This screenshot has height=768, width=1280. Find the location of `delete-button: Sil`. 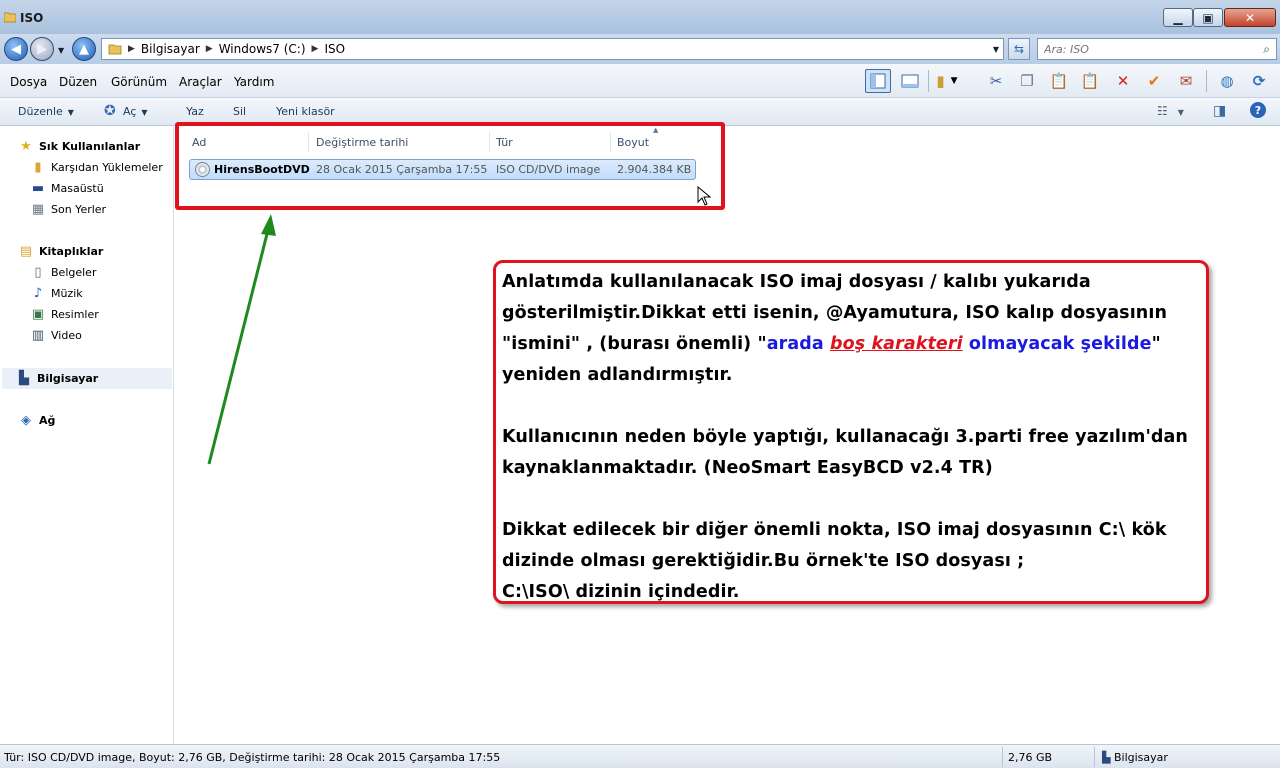

delete-button: Sil is located at coordinates (239, 111).